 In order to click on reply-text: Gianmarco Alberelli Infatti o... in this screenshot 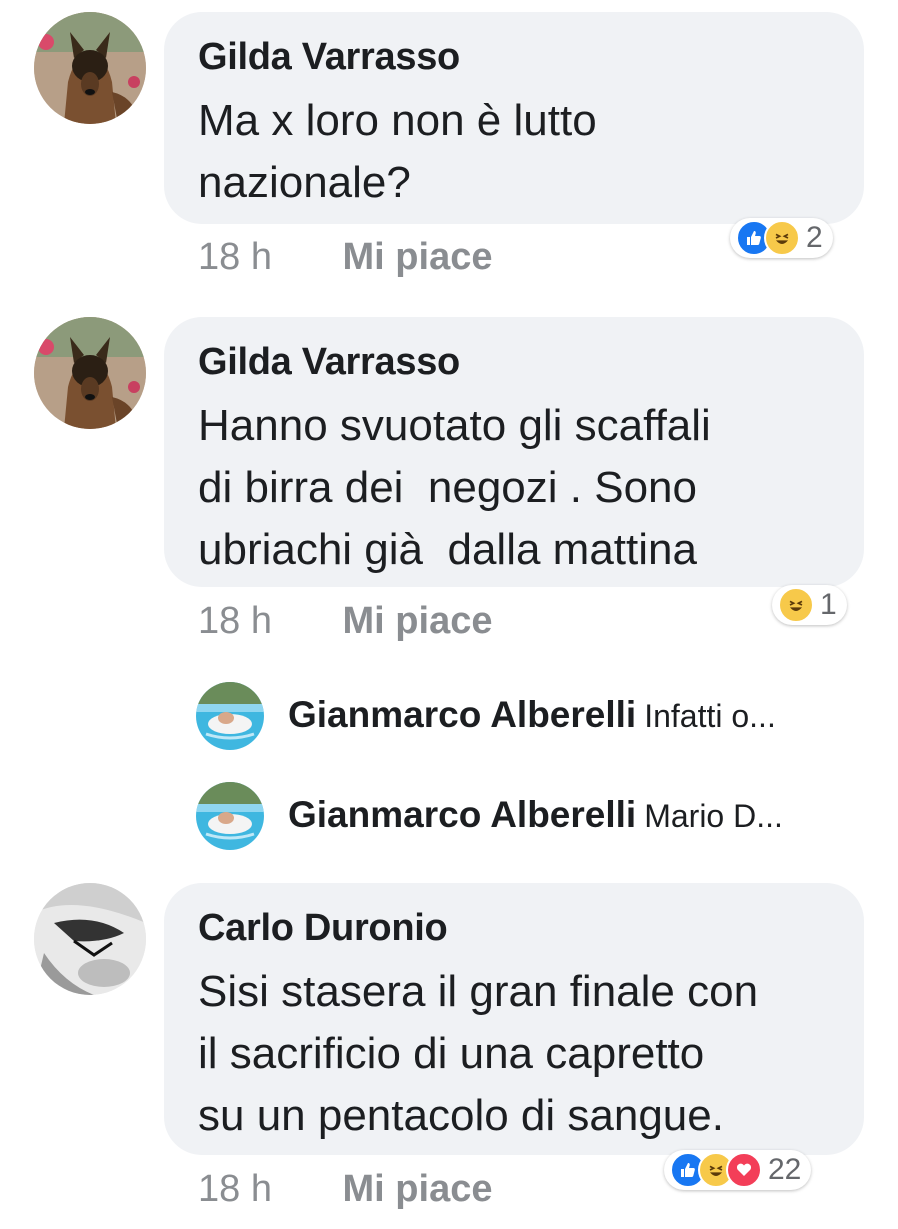, I will do `click(532, 715)`.